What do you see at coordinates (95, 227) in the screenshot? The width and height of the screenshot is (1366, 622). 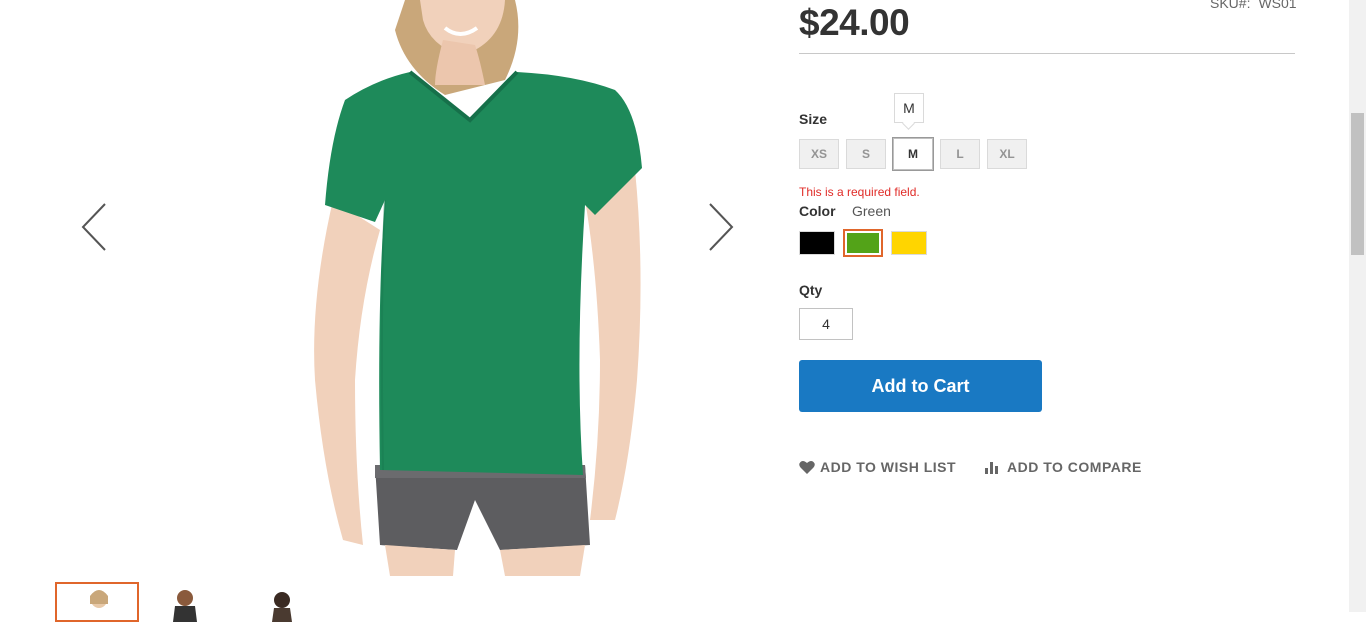 I see `chevron-left-icon` at bounding box center [95, 227].